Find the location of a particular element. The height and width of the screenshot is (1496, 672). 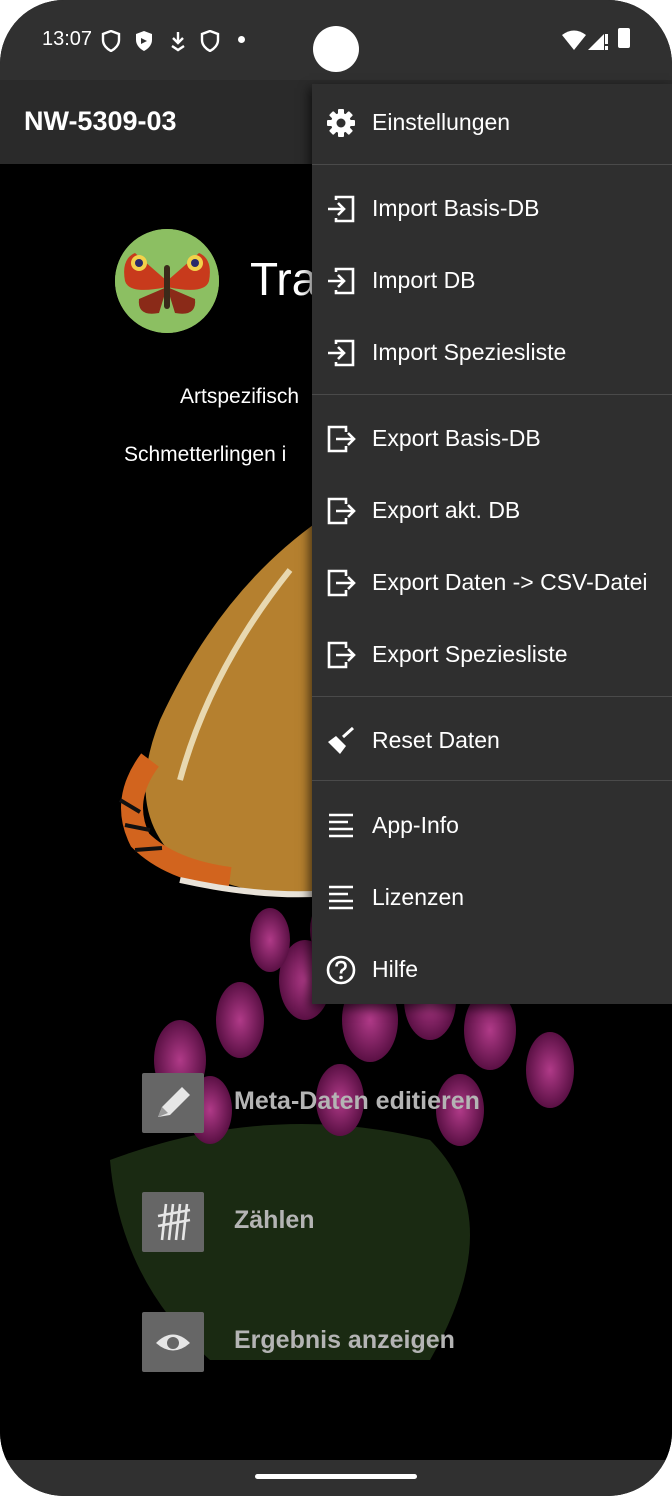

menu-item-app-info: App-Info is located at coordinates (492, 825).